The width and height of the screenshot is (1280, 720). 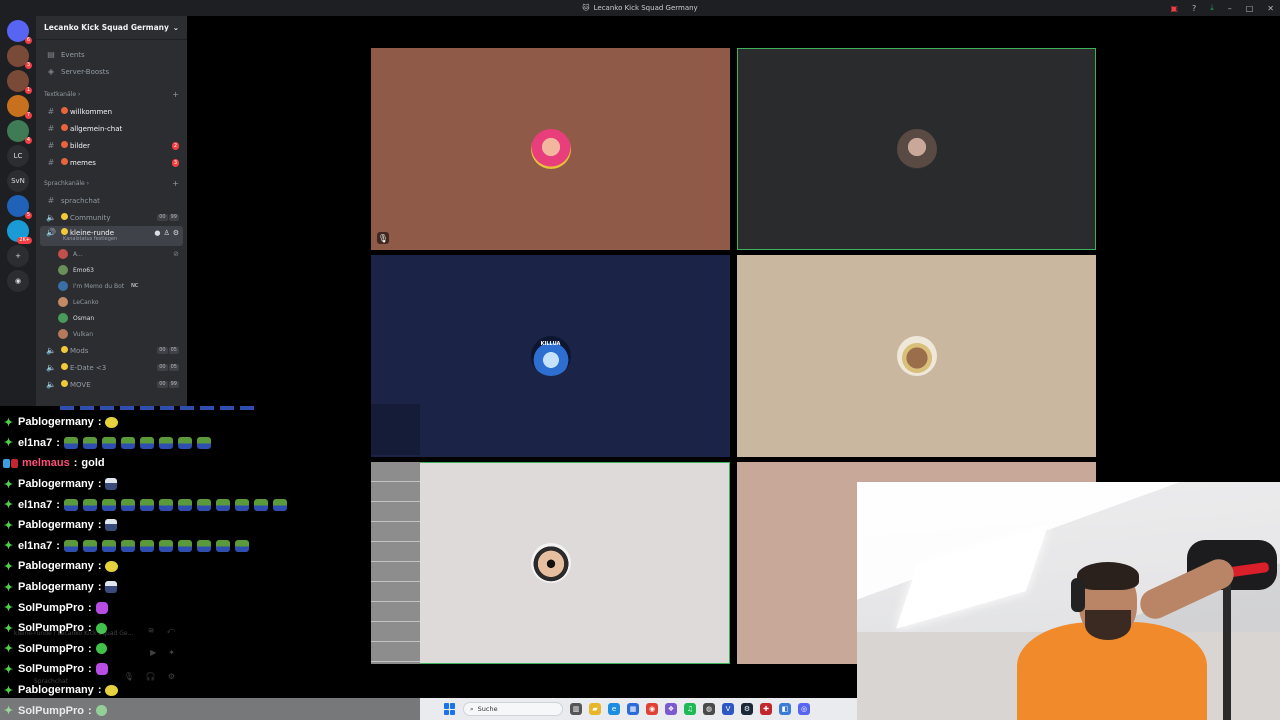 What do you see at coordinates (90, 239) in the screenshot?
I see `channel-status: Kanalstatus festlegen` at bounding box center [90, 239].